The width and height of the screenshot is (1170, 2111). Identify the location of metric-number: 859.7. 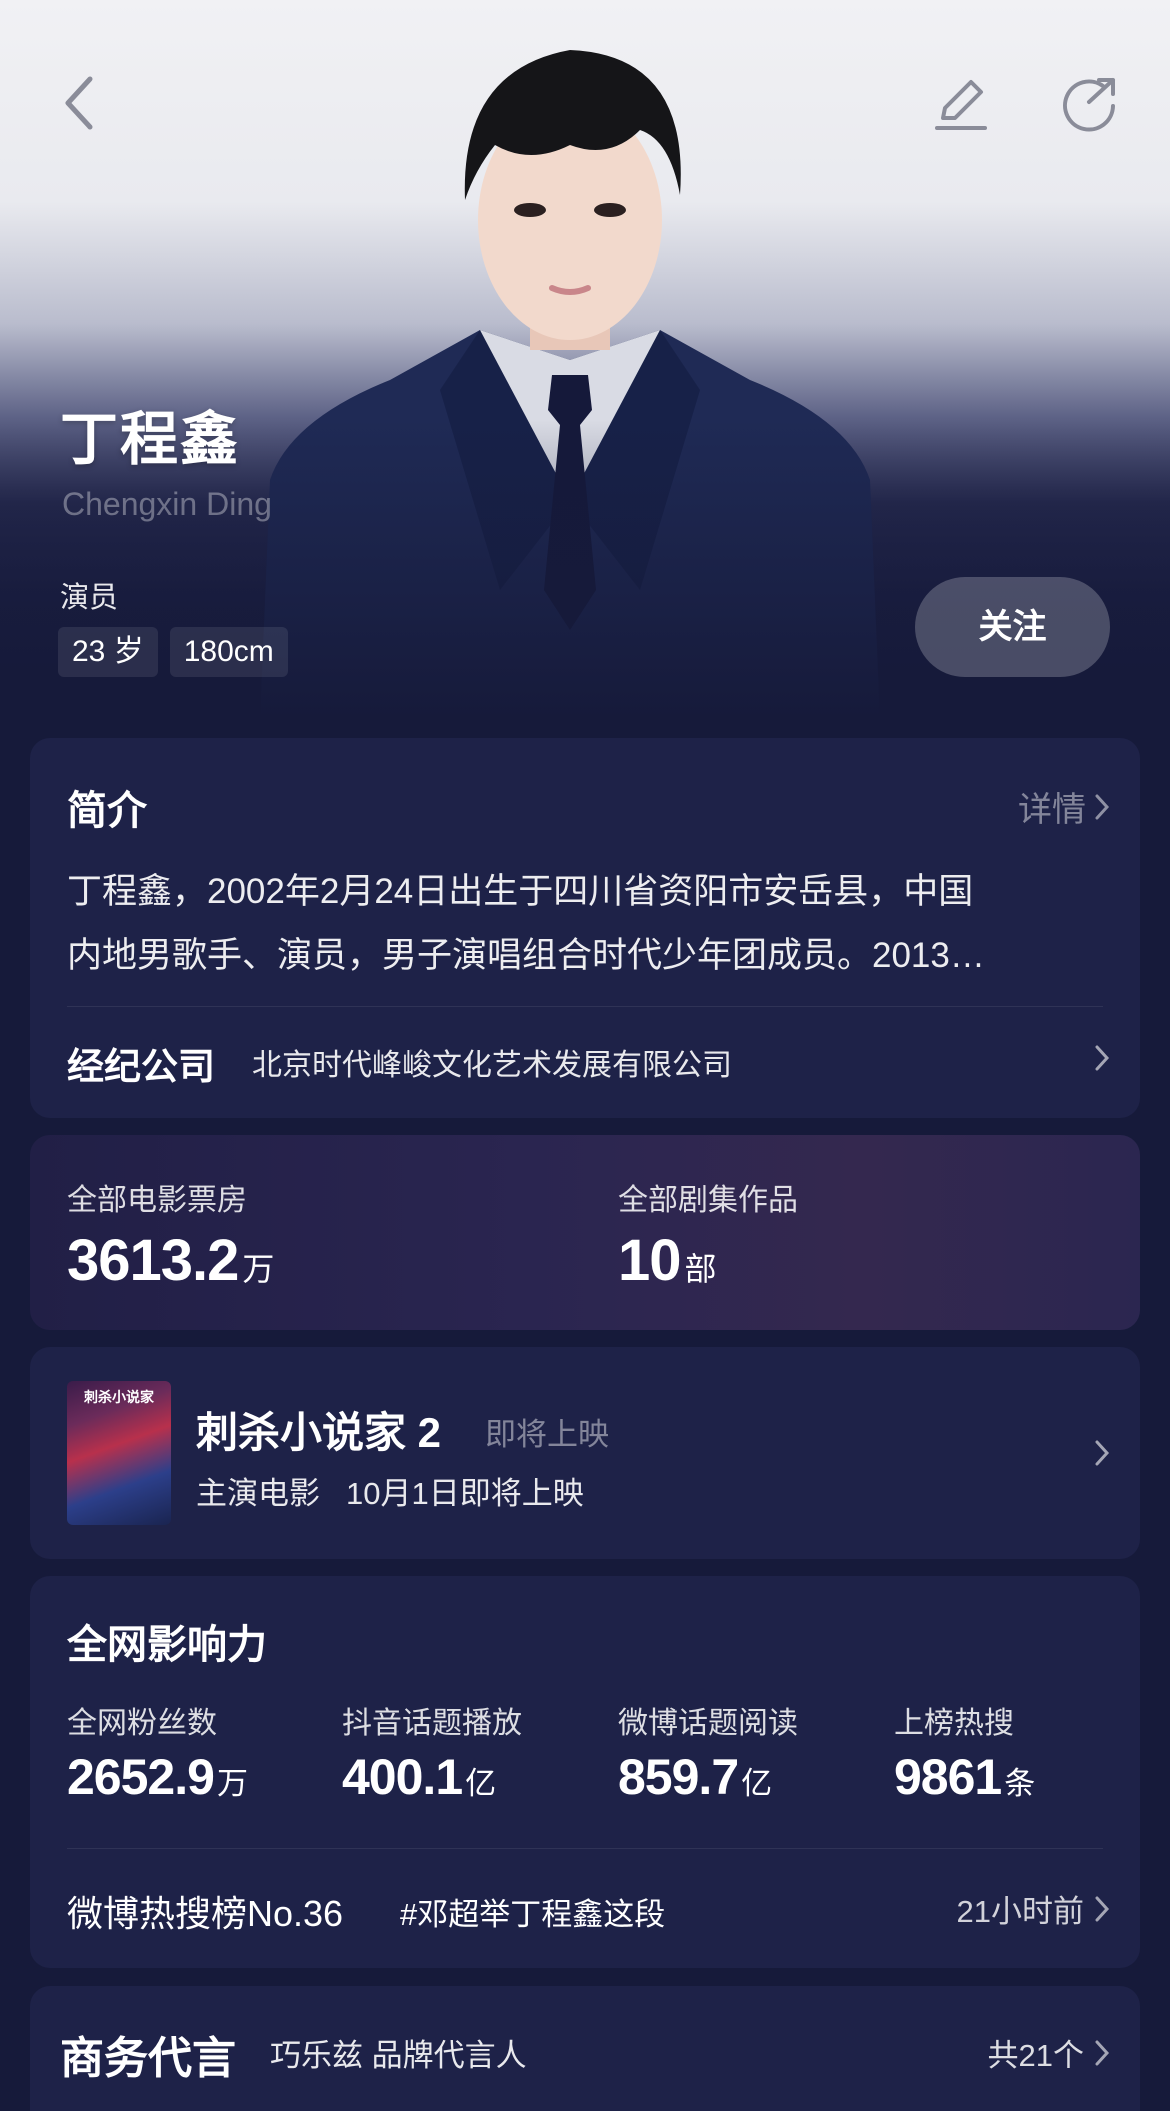
(678, 1777).